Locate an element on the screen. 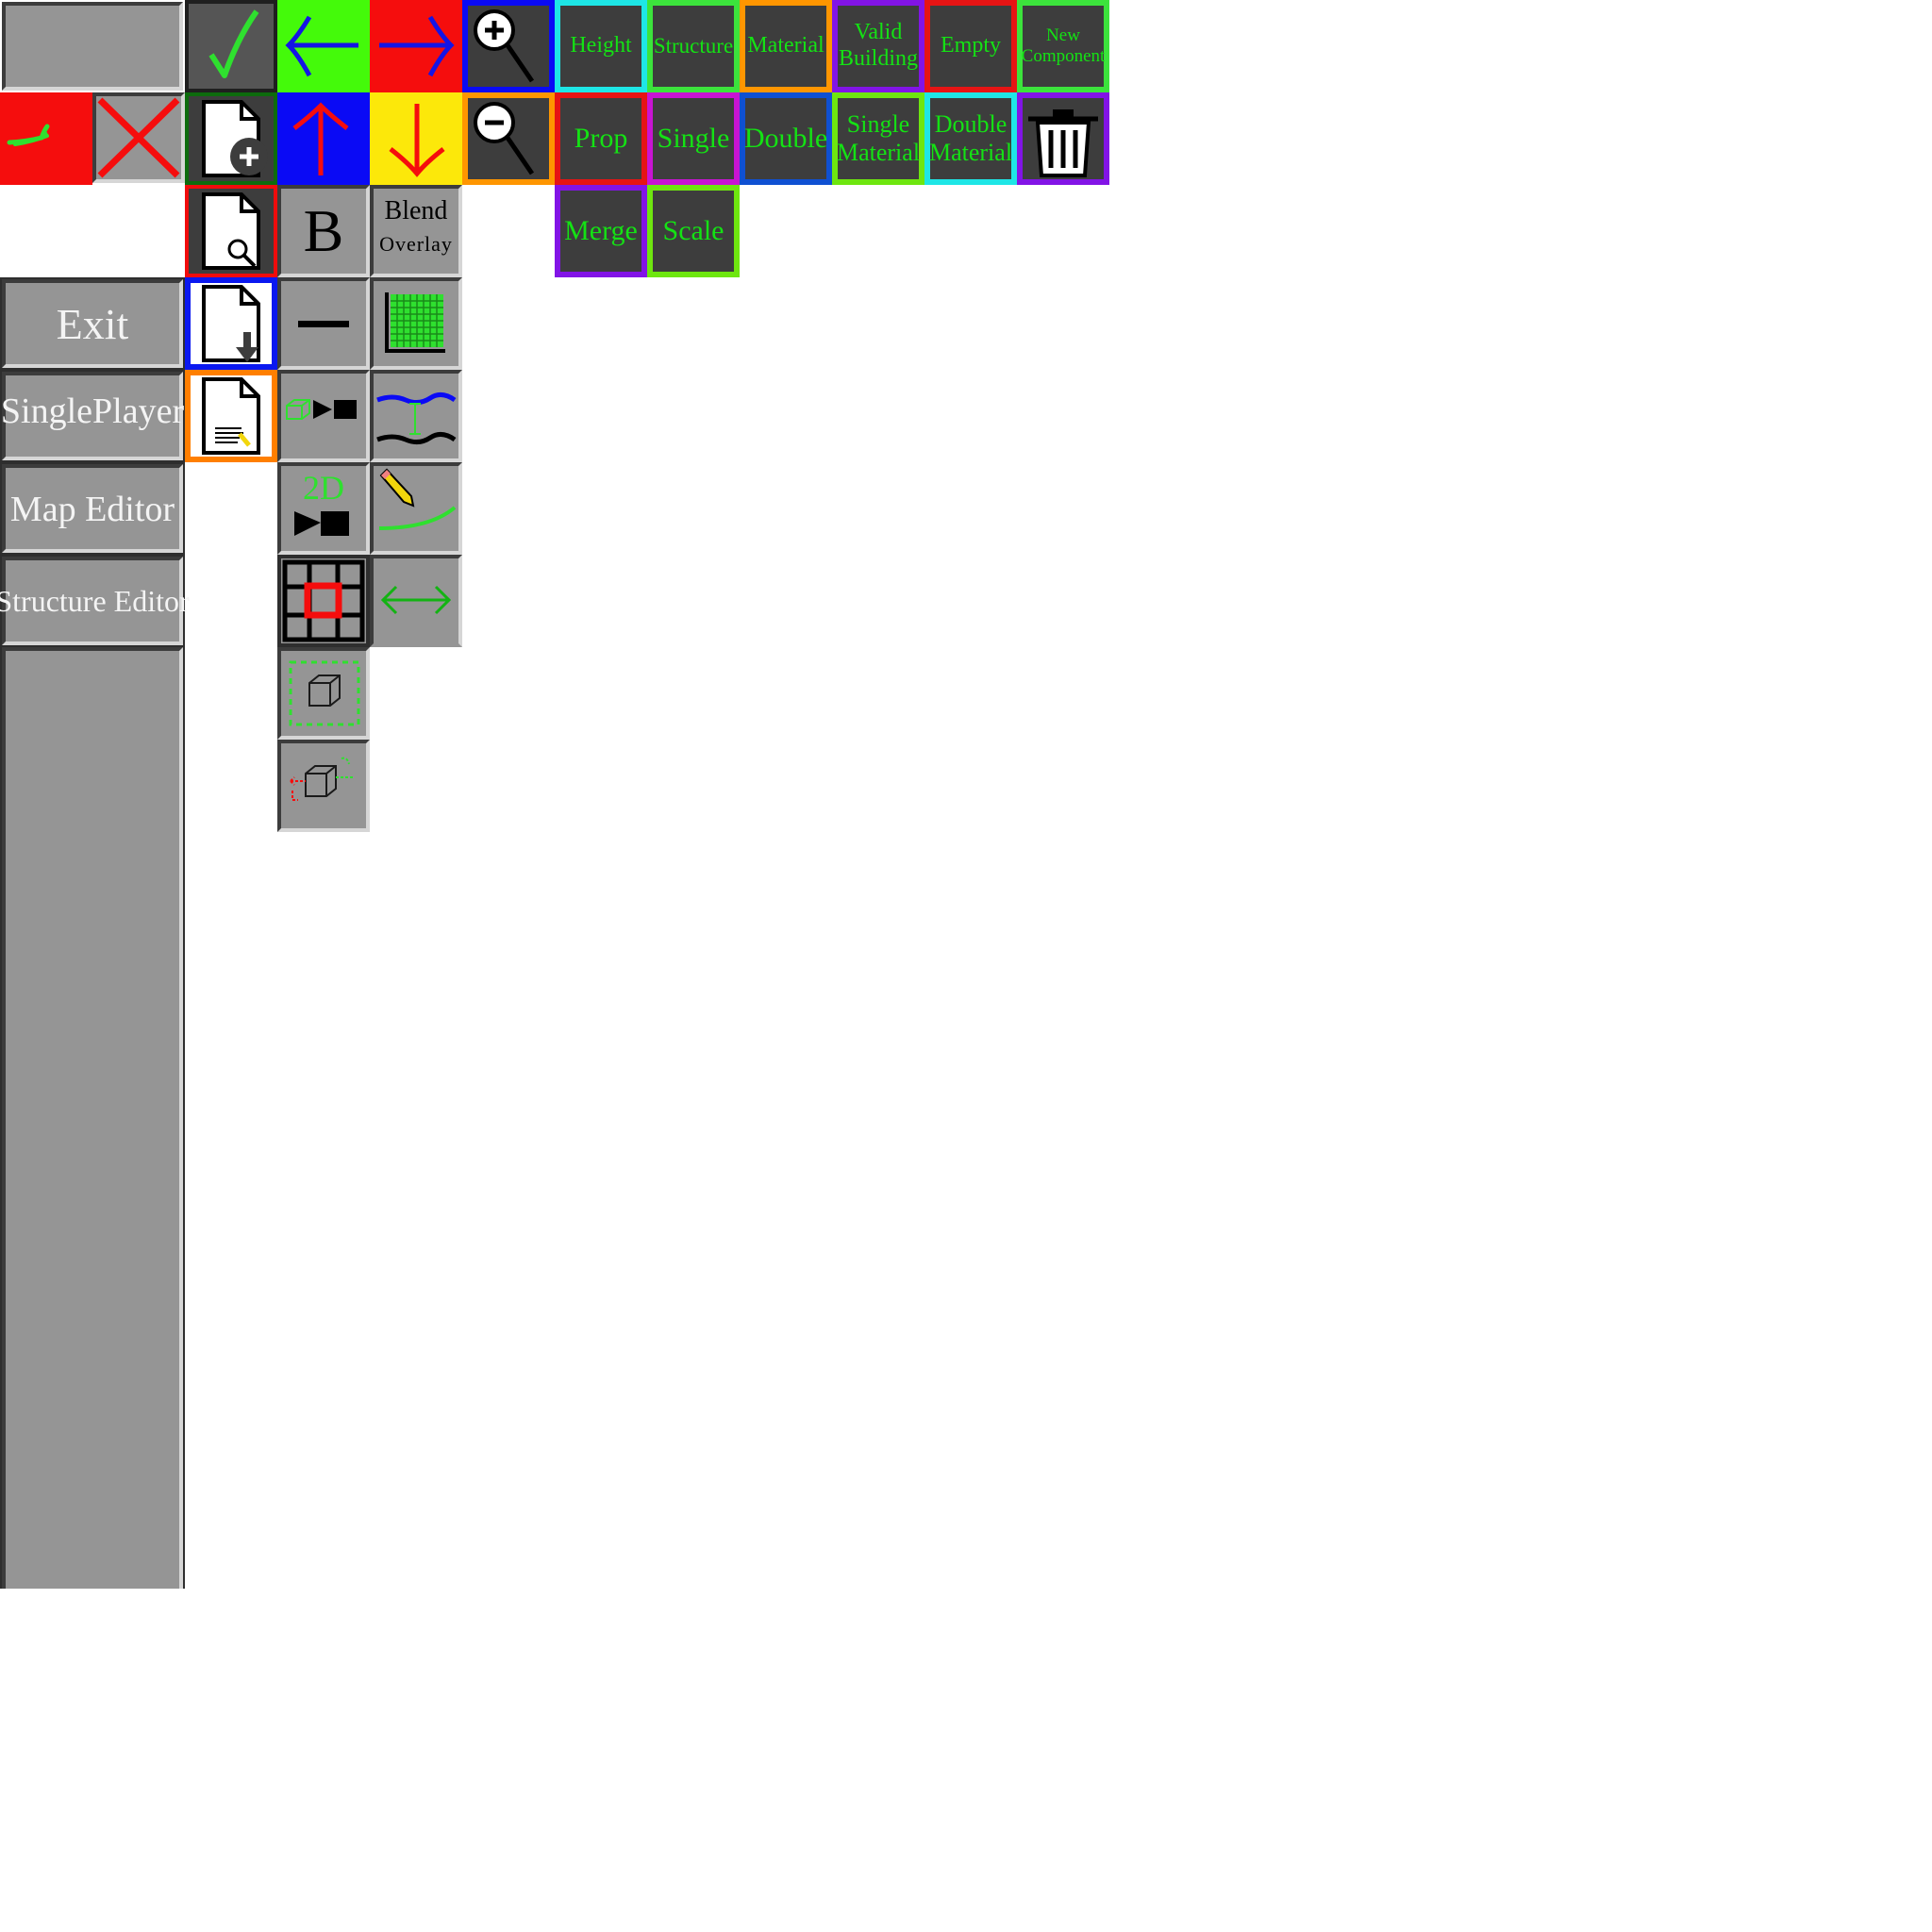  box-select-icon is located at coordinates (325, 693).